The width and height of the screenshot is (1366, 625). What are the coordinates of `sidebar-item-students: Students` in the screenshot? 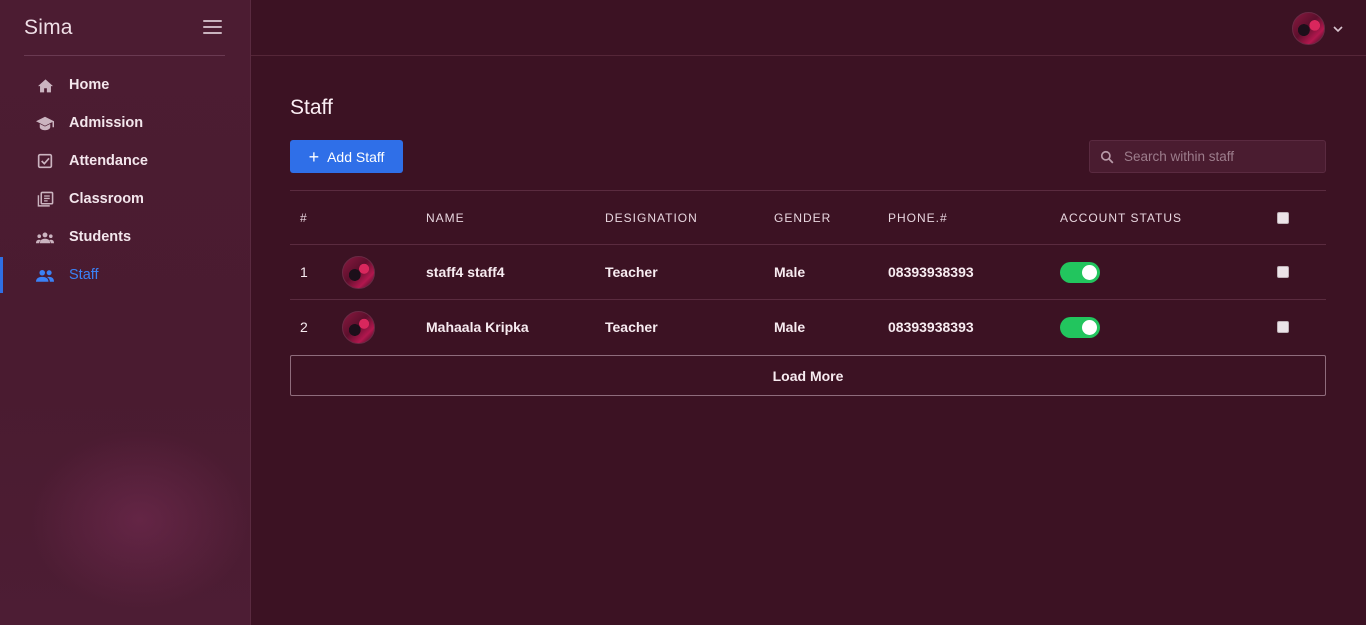 It's located at (125, 237).